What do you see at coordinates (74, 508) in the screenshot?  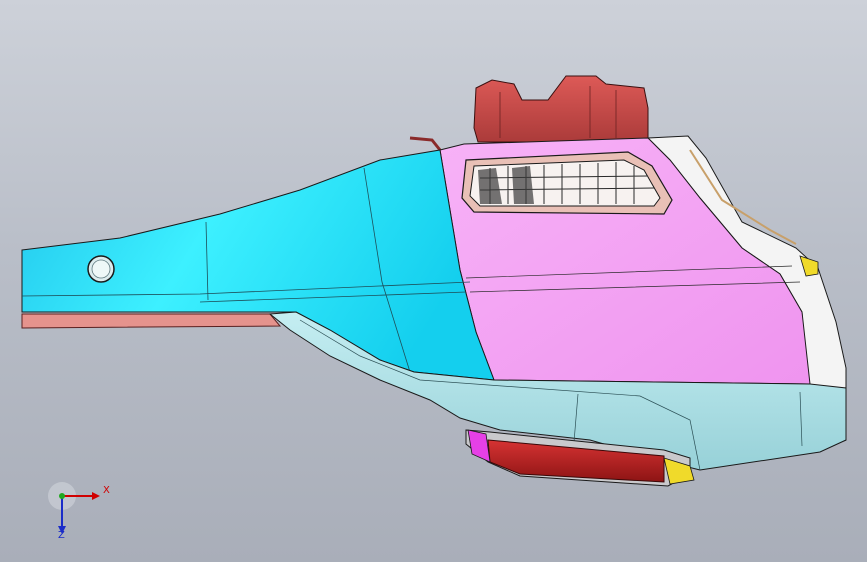 I see `triad-axes` at bounding box center [74, 508].